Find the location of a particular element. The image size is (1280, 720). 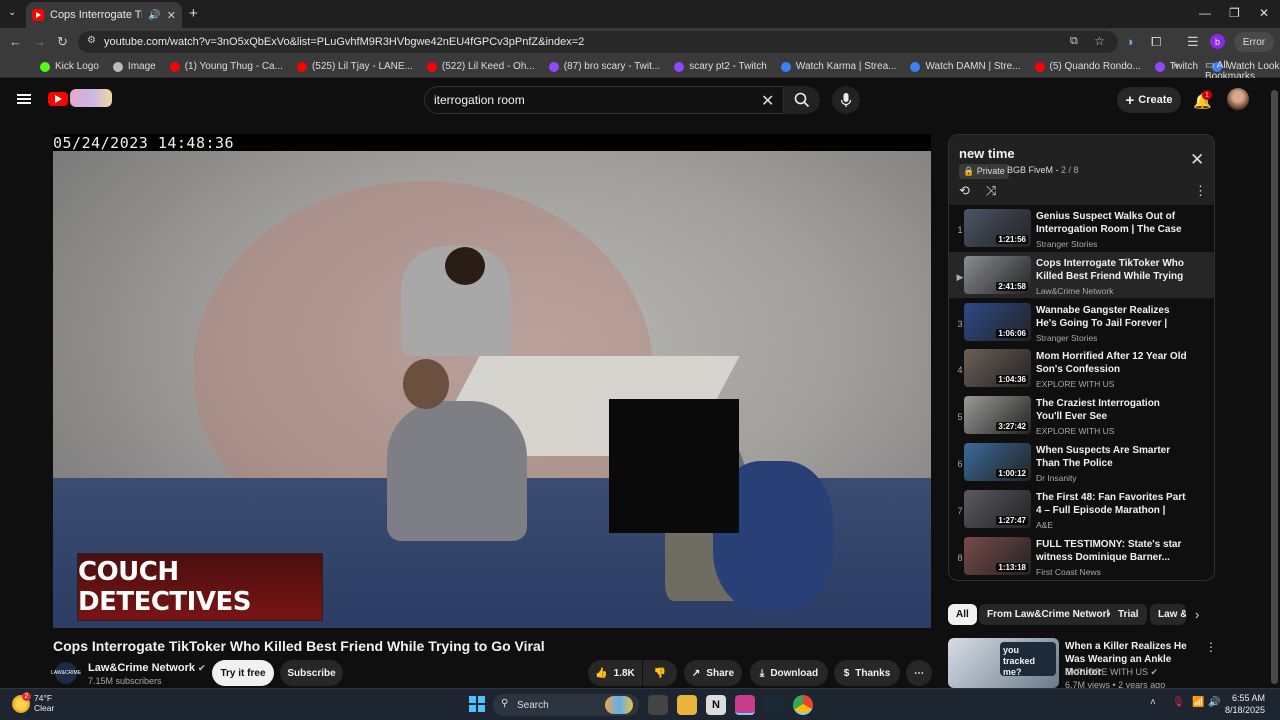

browser-tab-active: Cops Interrogate TikToker W 🔊 ✕ is located at coordinates (104, 15).